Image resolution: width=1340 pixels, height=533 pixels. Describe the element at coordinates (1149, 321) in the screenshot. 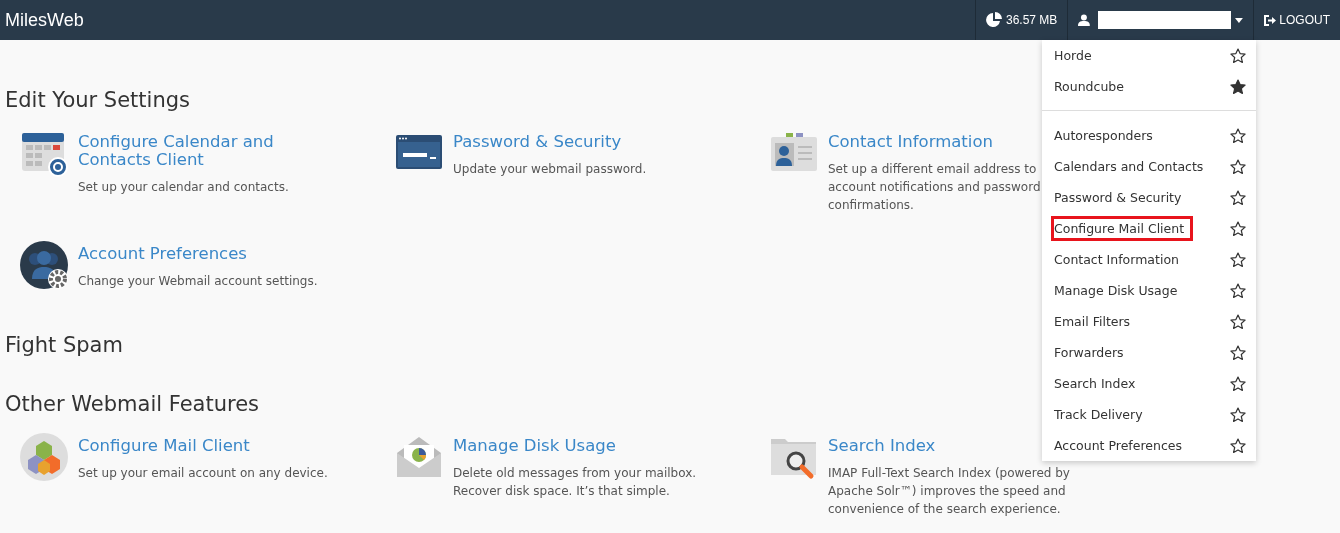

I see `menu-item: Email Filters` at that location.